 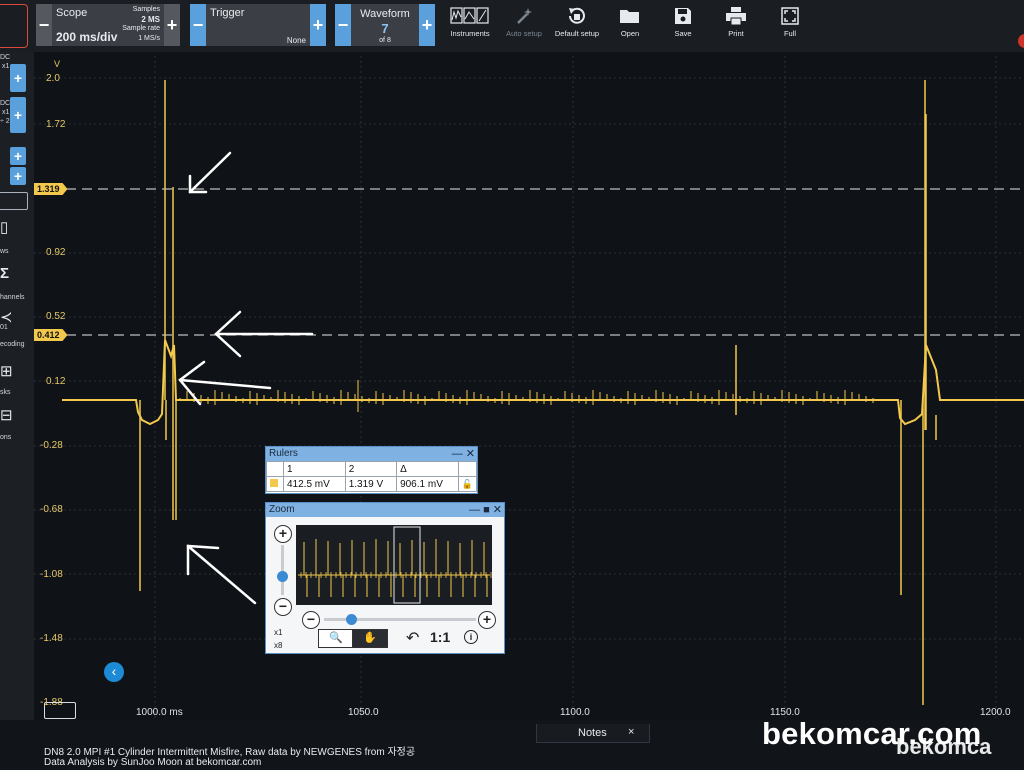 I want to click on zoom-out-button: −, so click(x=283, y=607).